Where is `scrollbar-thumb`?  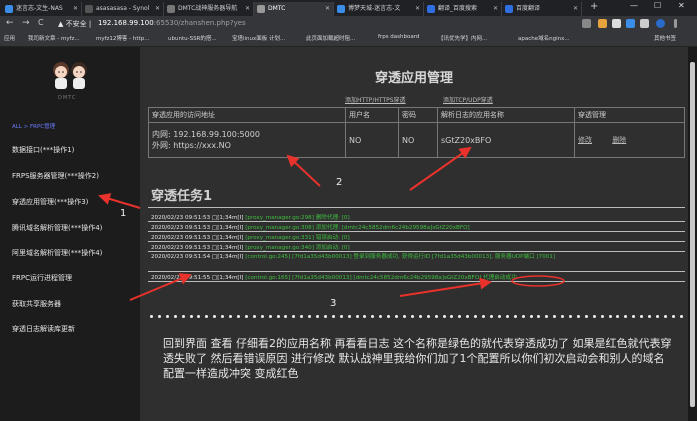 scrollbar-thumb is located at coordinates (692, 234).